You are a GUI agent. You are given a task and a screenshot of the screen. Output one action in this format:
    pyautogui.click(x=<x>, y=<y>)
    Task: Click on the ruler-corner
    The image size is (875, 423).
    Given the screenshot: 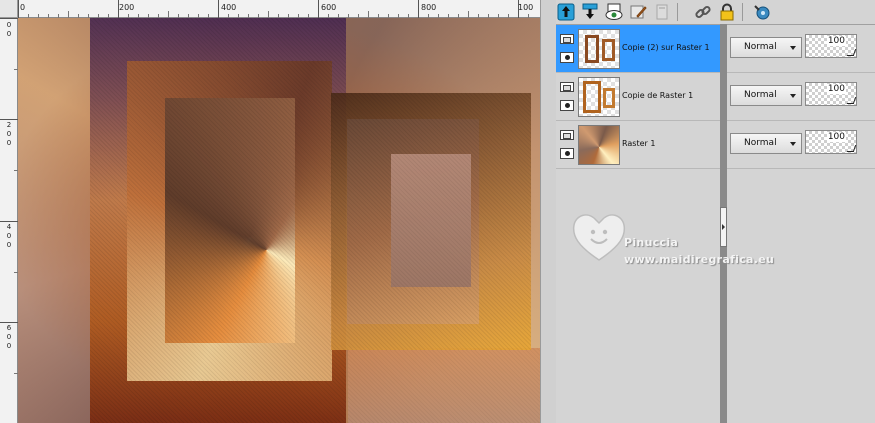 What is the action you would take?
    pyautogui.click(x=9, y=9)
    